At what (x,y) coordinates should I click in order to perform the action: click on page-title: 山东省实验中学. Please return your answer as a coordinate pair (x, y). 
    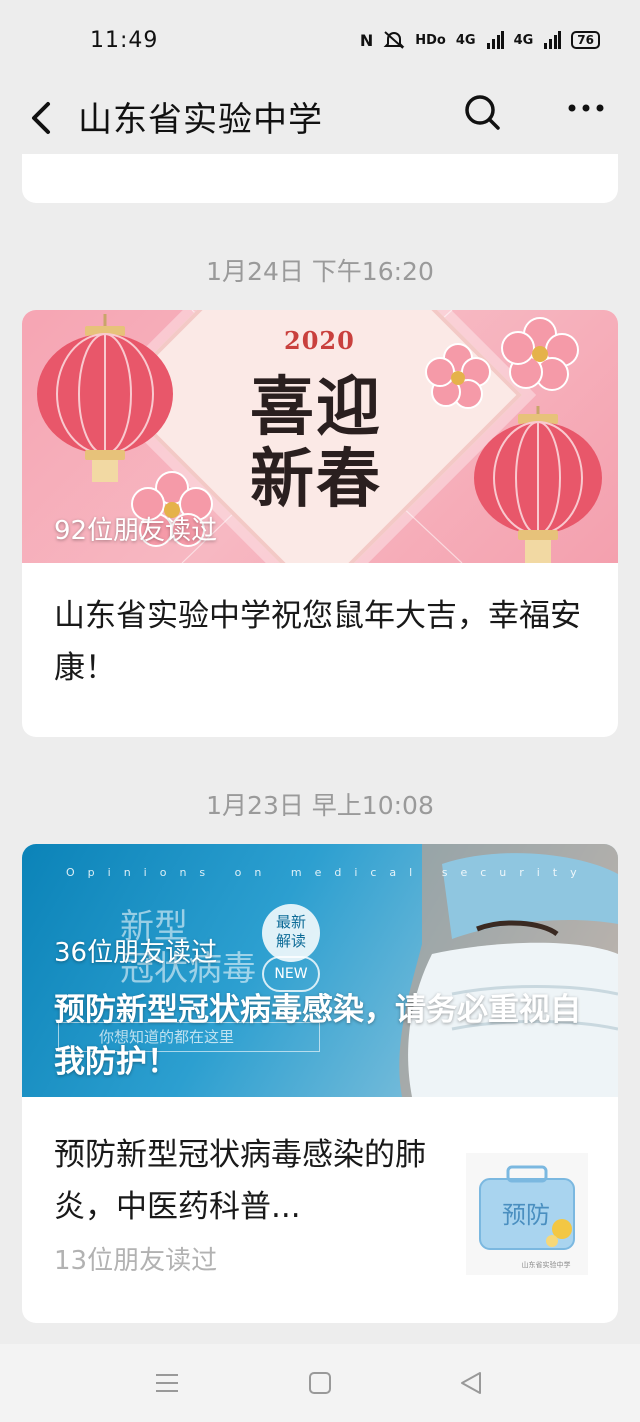
    Looking at the image, I should click on (200, 120).